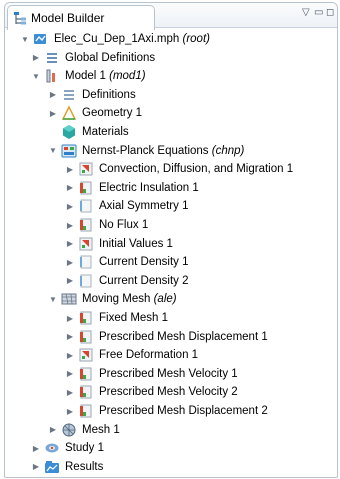  I want to click on tree-item: ▼ Model 1 (mod1), so click(88, 76).